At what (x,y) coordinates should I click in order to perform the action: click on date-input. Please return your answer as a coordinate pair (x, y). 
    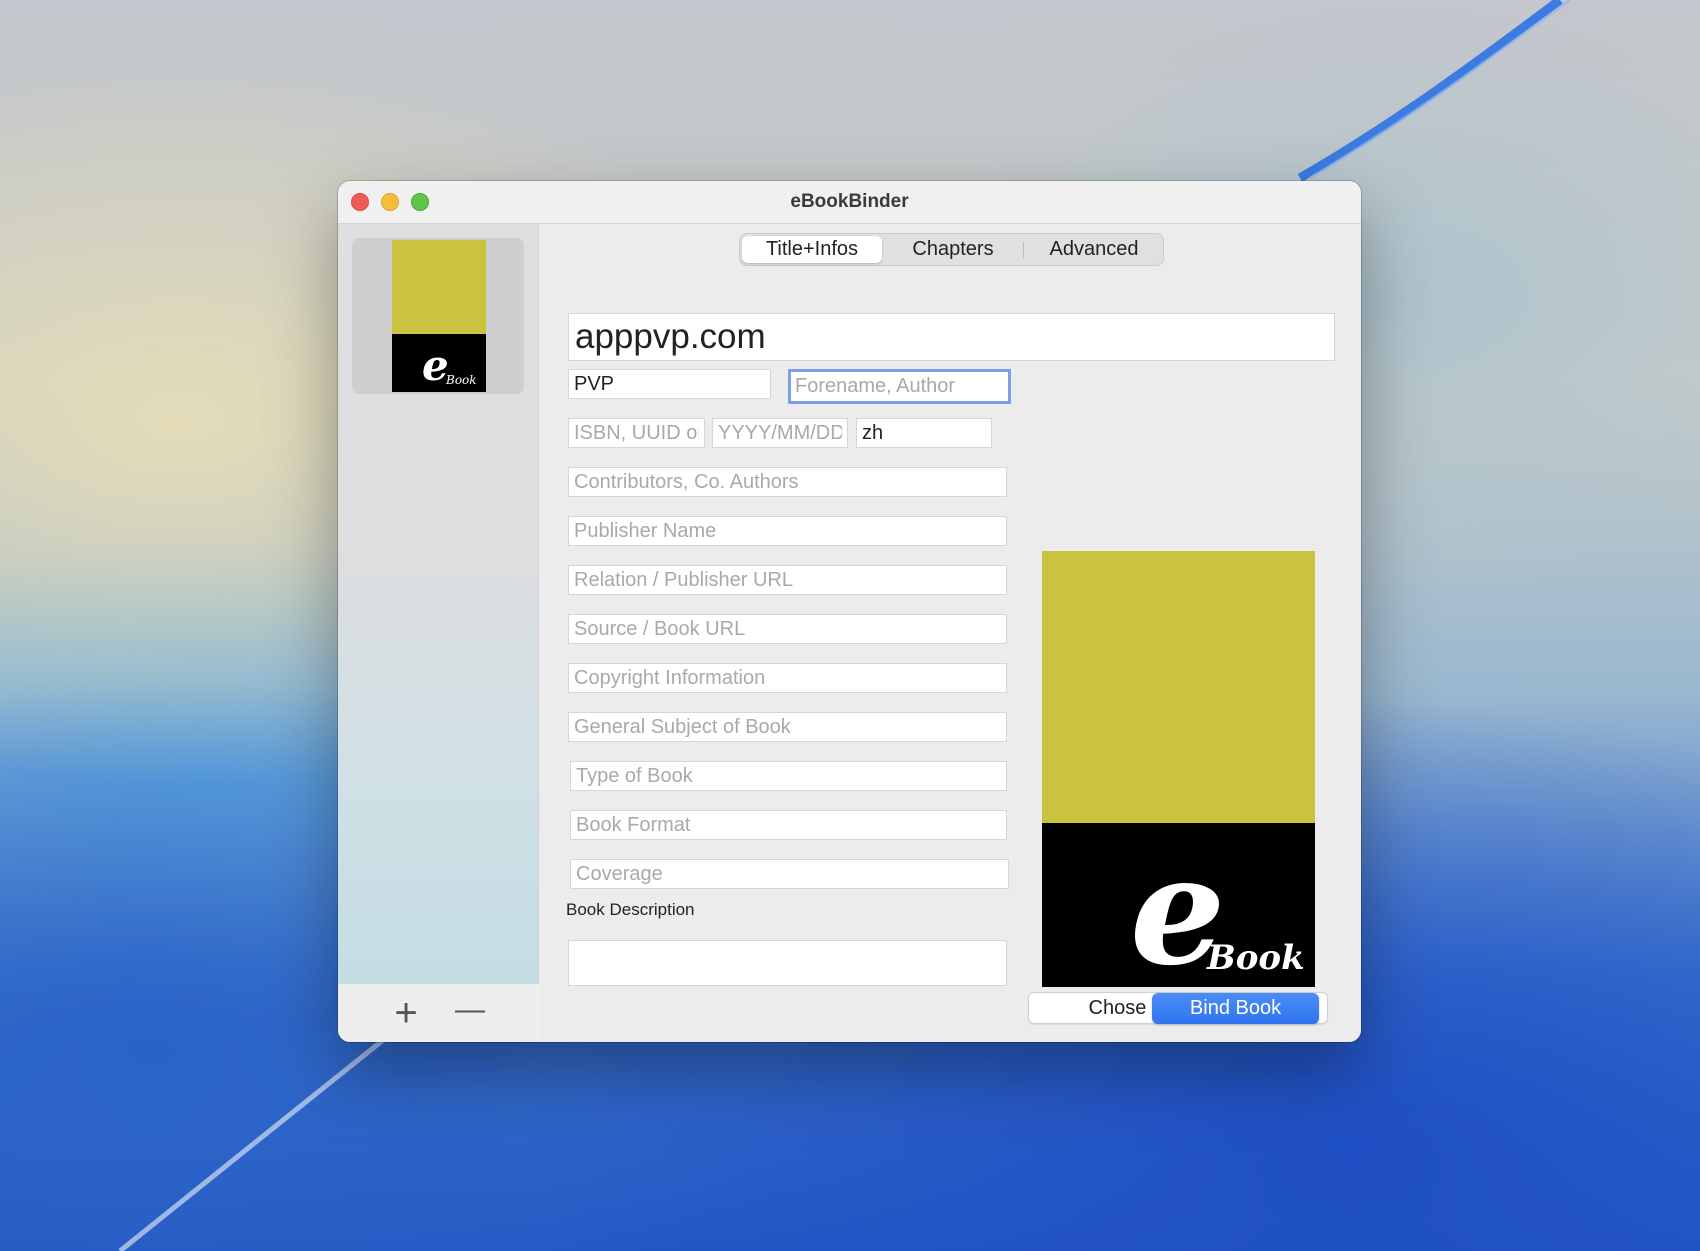
    Looking at the image, I should click on (780, 433).